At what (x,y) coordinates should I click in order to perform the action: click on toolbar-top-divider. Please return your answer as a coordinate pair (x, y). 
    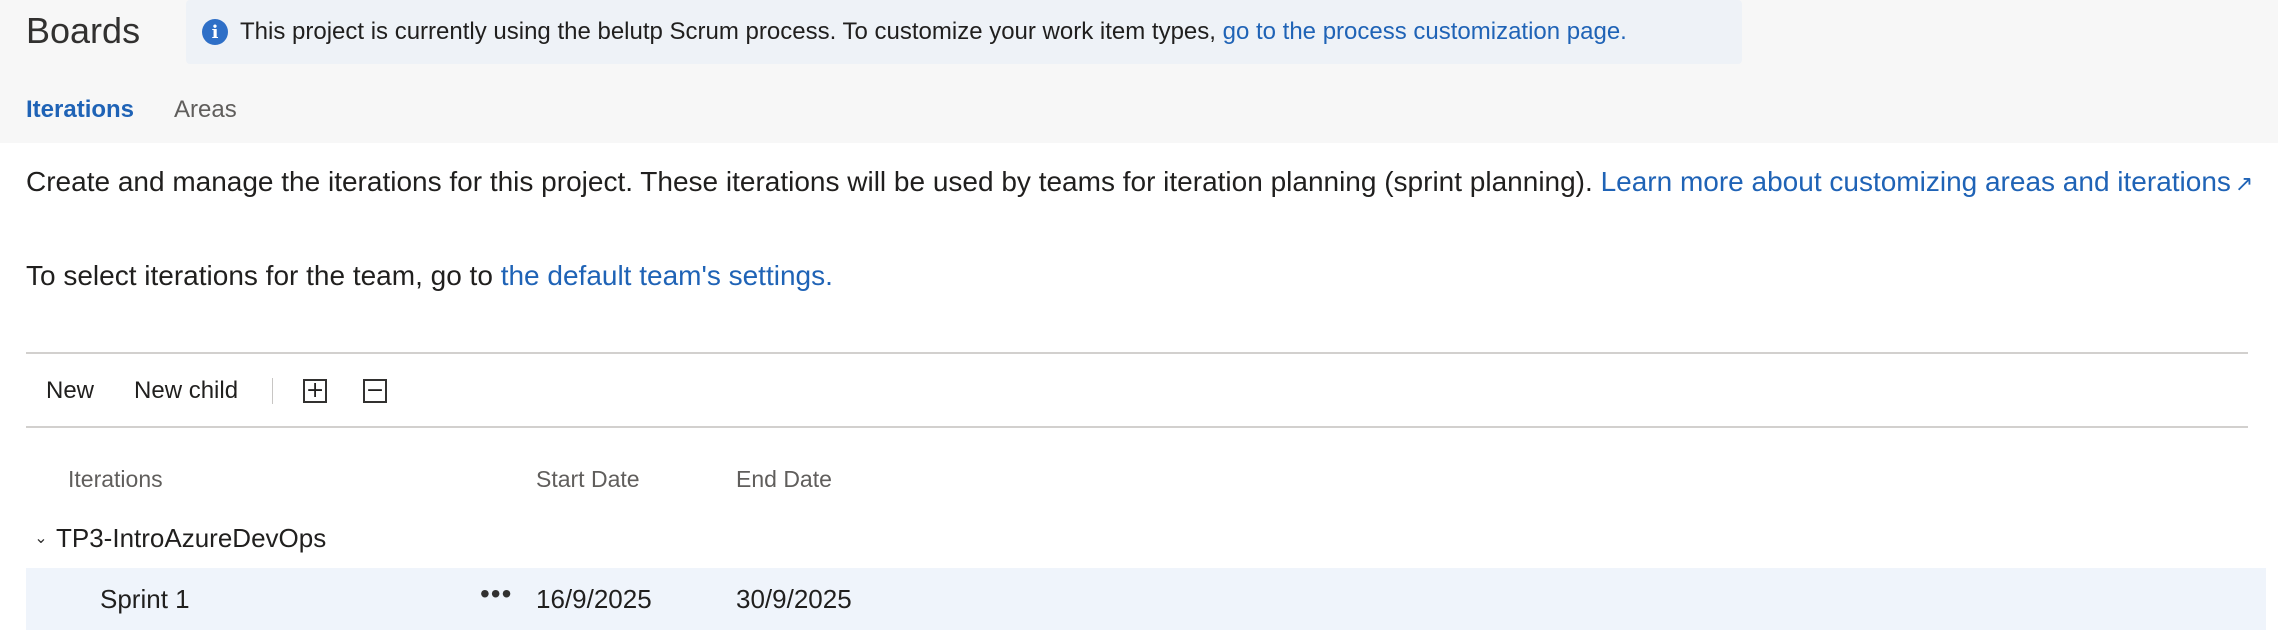
    Looking at the image, I should click on (1137, 353).